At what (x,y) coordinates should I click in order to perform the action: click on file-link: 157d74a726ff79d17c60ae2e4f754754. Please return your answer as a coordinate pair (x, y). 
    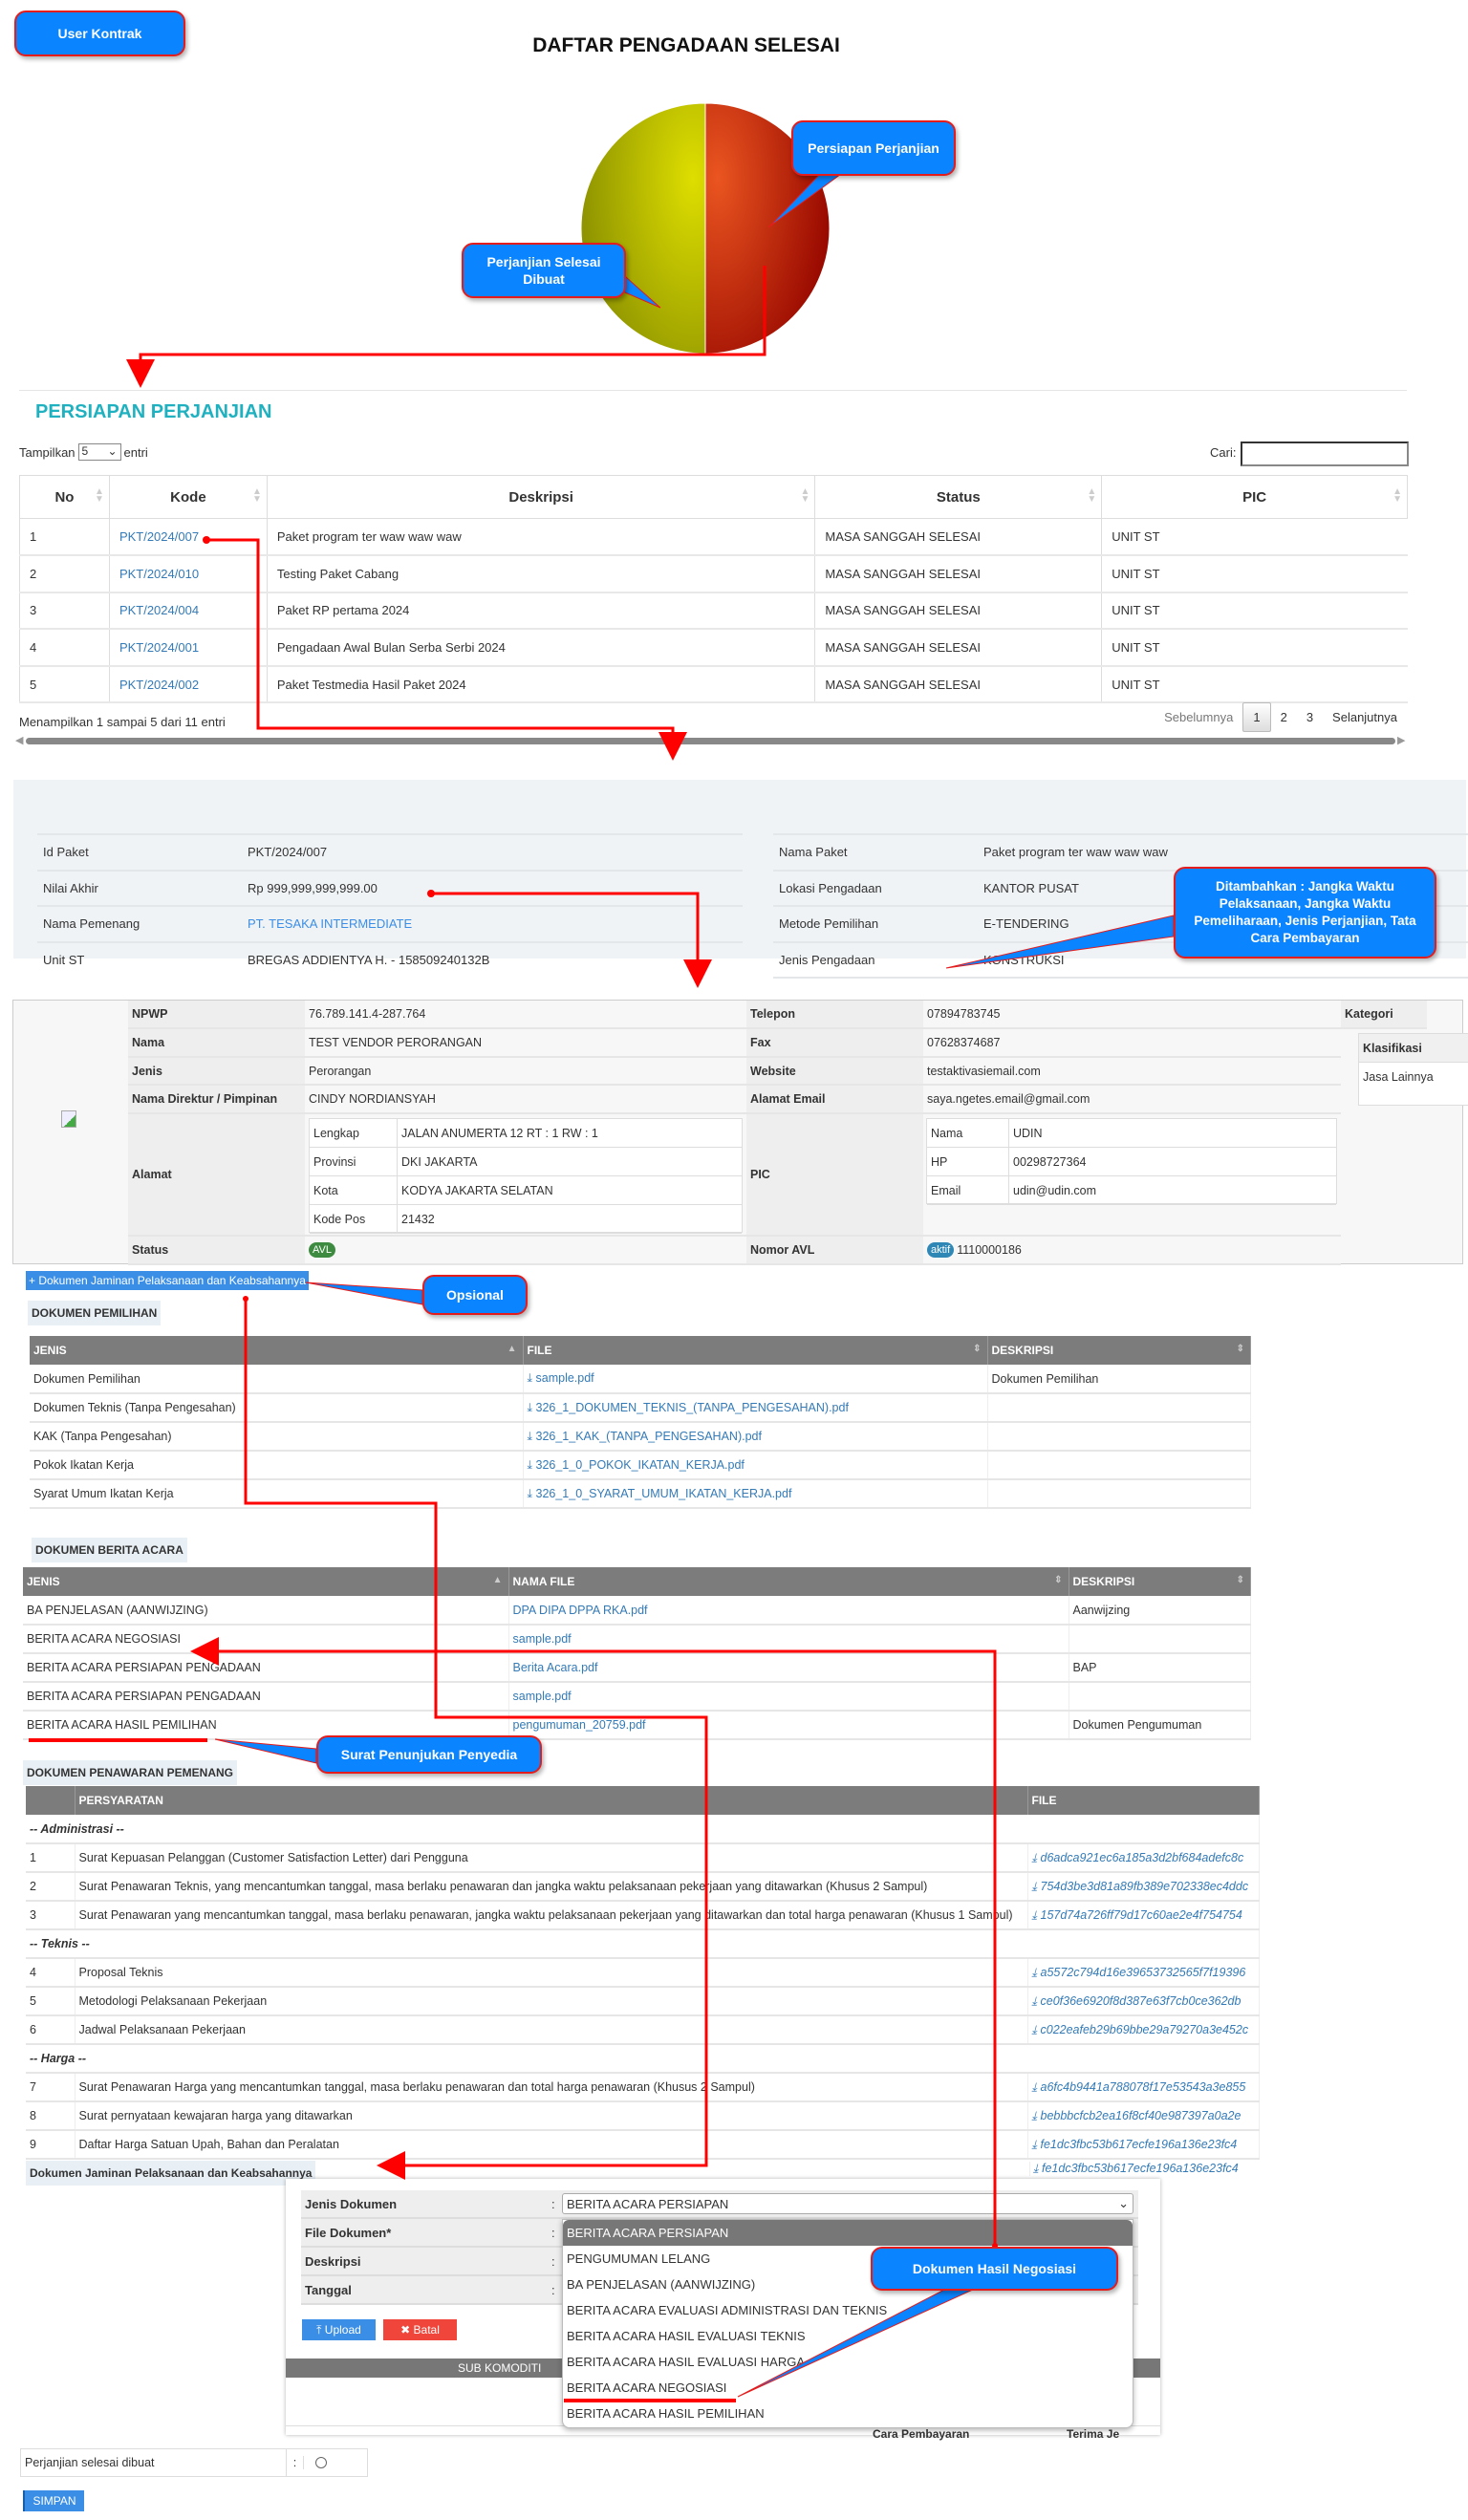
    Looking at the image, I should click on (1141, 1915).